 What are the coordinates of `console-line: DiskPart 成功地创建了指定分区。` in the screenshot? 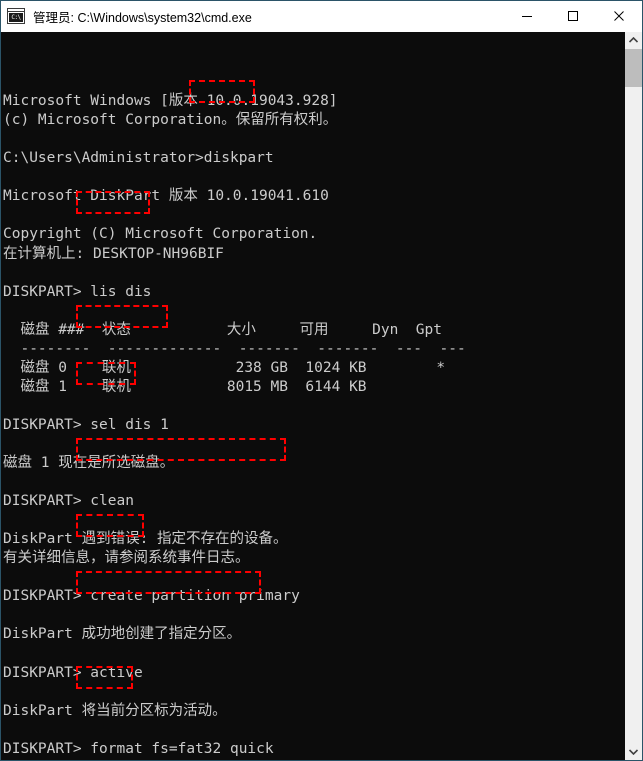 It's located at (122, 634).